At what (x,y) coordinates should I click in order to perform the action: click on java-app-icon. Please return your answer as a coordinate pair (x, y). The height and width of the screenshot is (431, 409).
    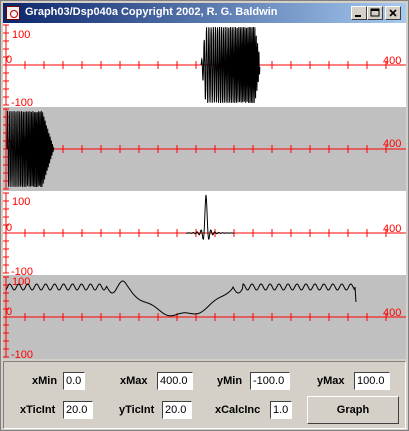
    Looking at the image, I should click on (13, 13).